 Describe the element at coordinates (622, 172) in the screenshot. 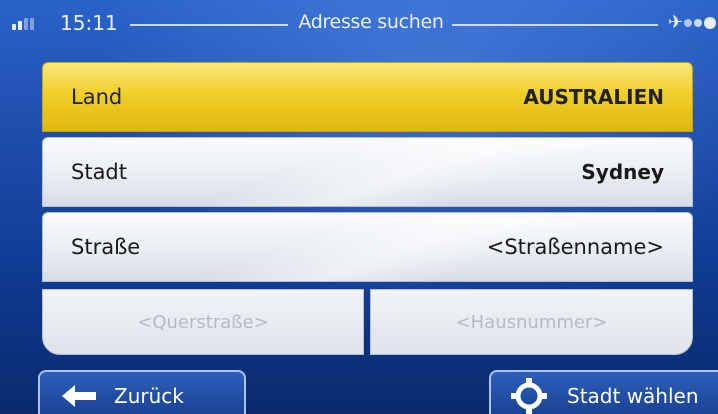

I see `city-value: Sydney` at that location.